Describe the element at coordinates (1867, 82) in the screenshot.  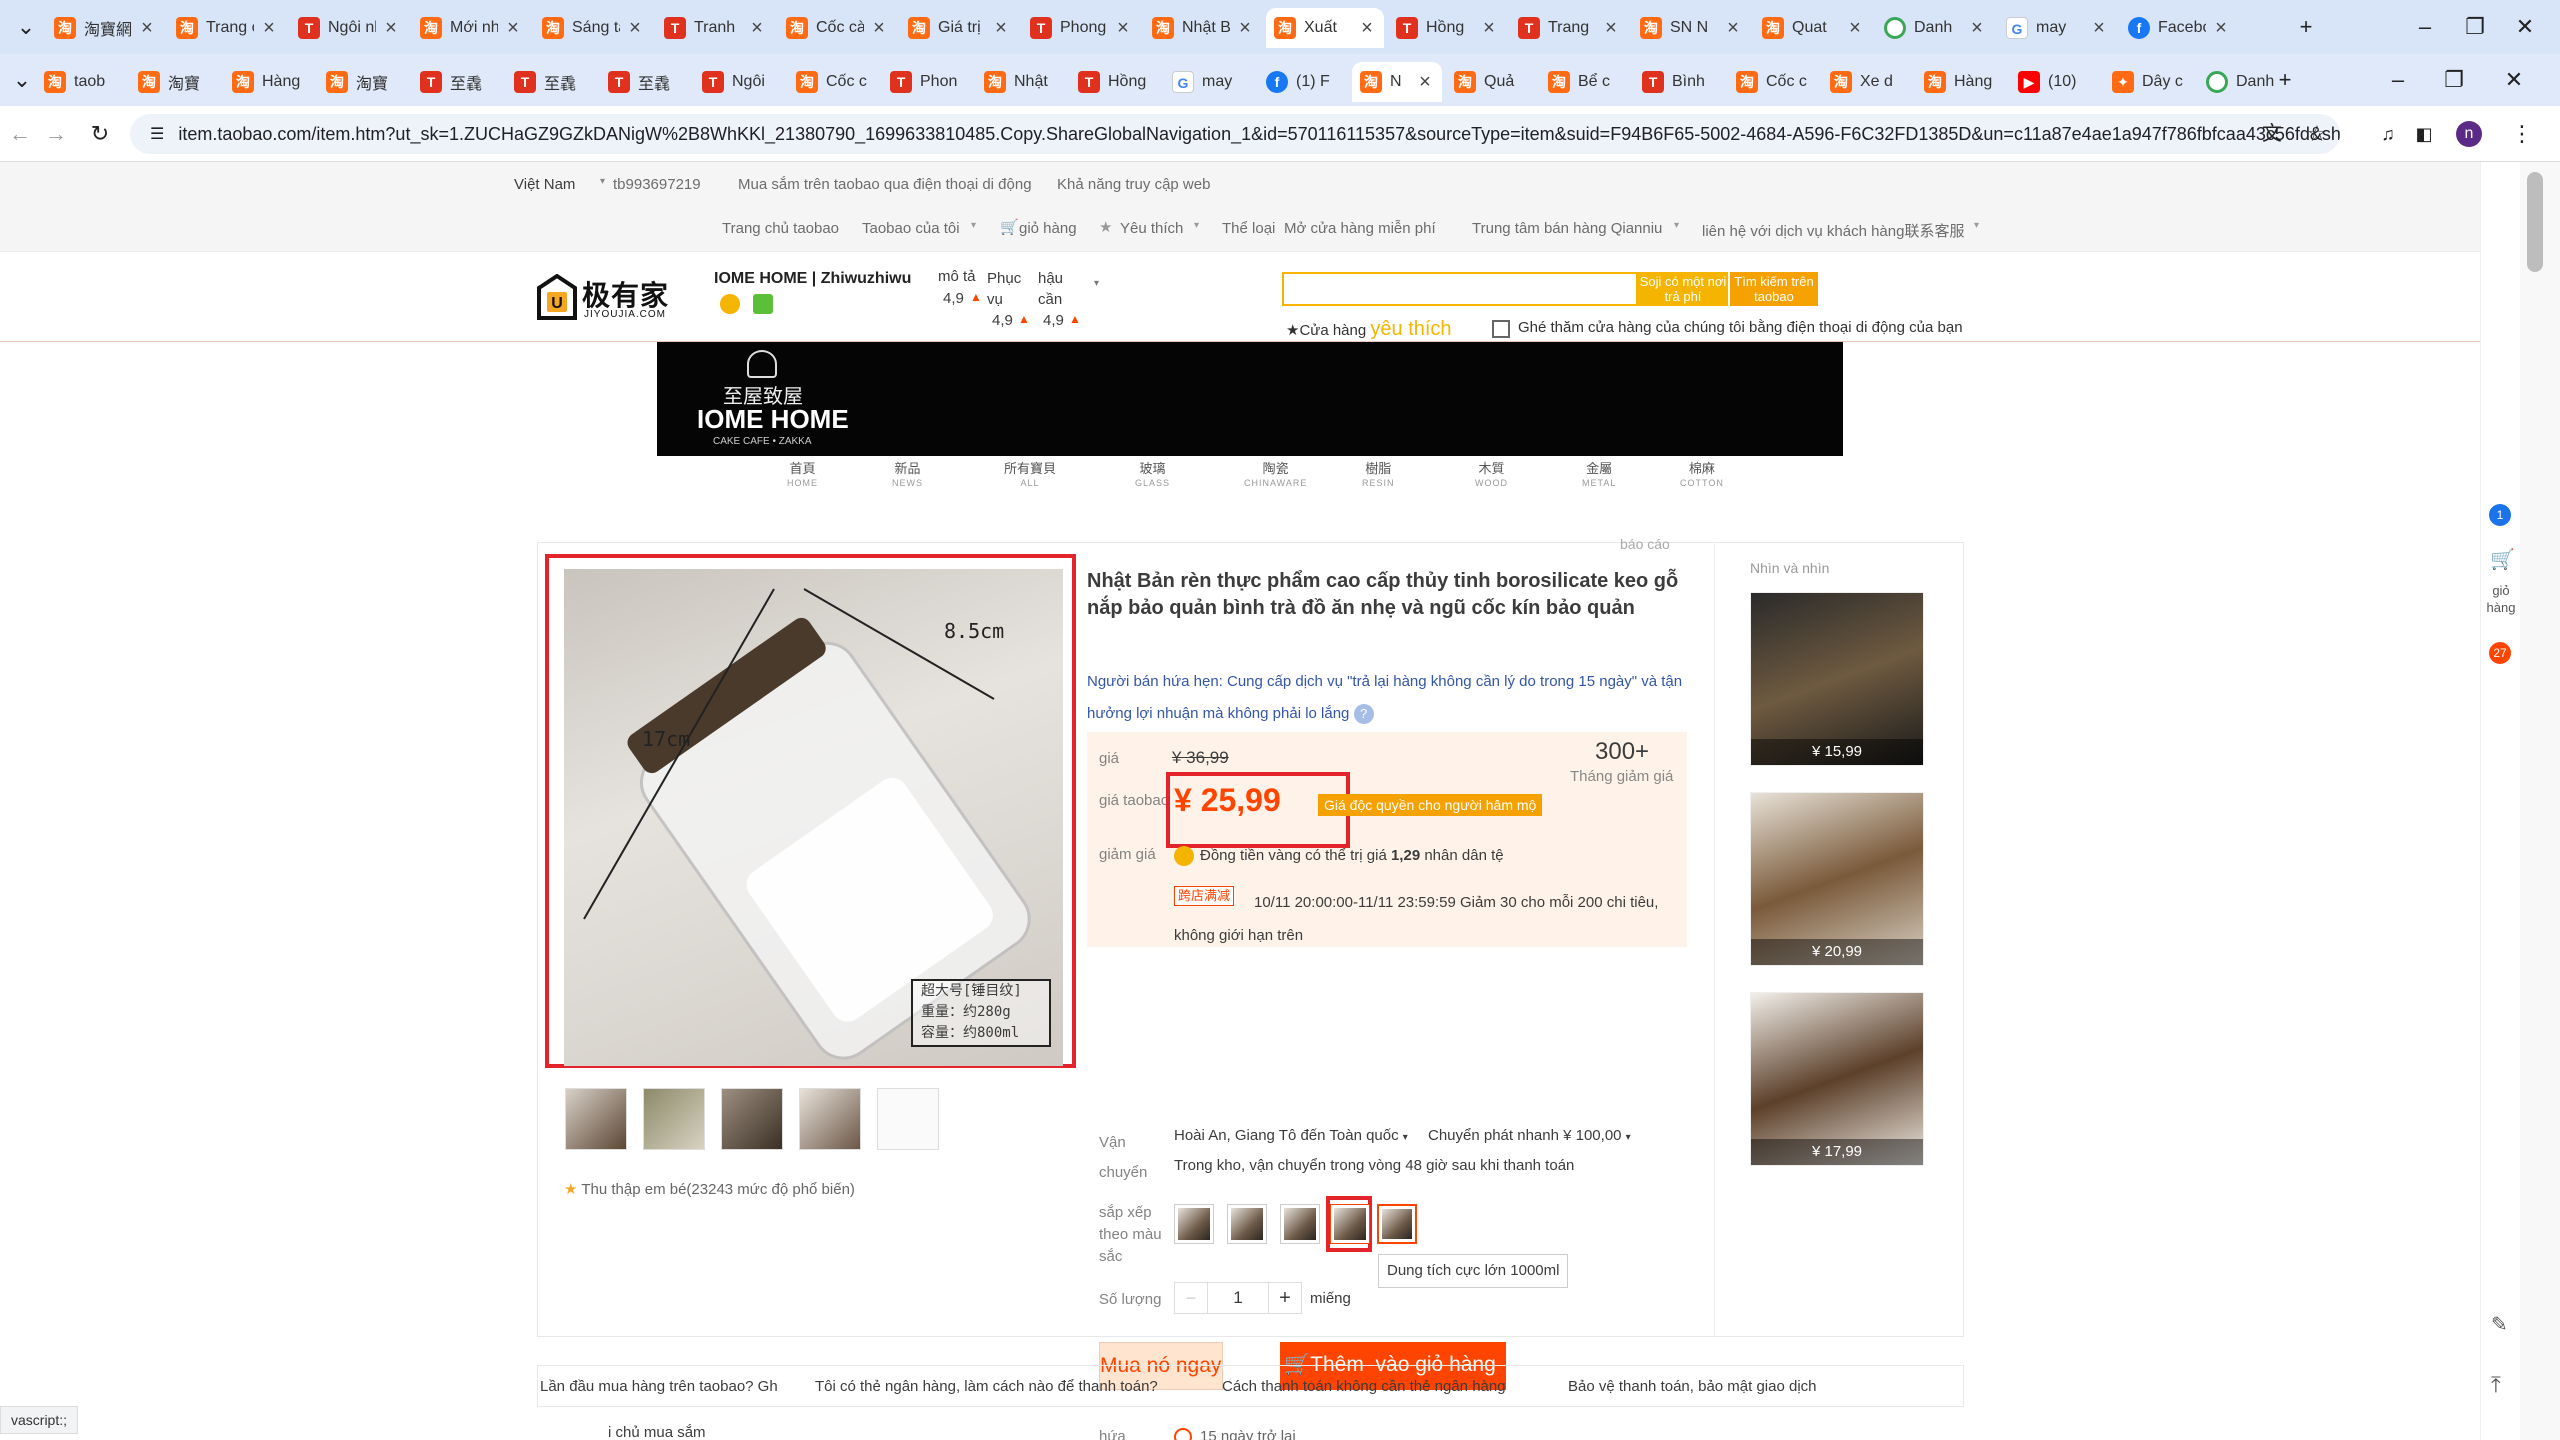
I see `browser-tab: 淘 Xe d` at that location.